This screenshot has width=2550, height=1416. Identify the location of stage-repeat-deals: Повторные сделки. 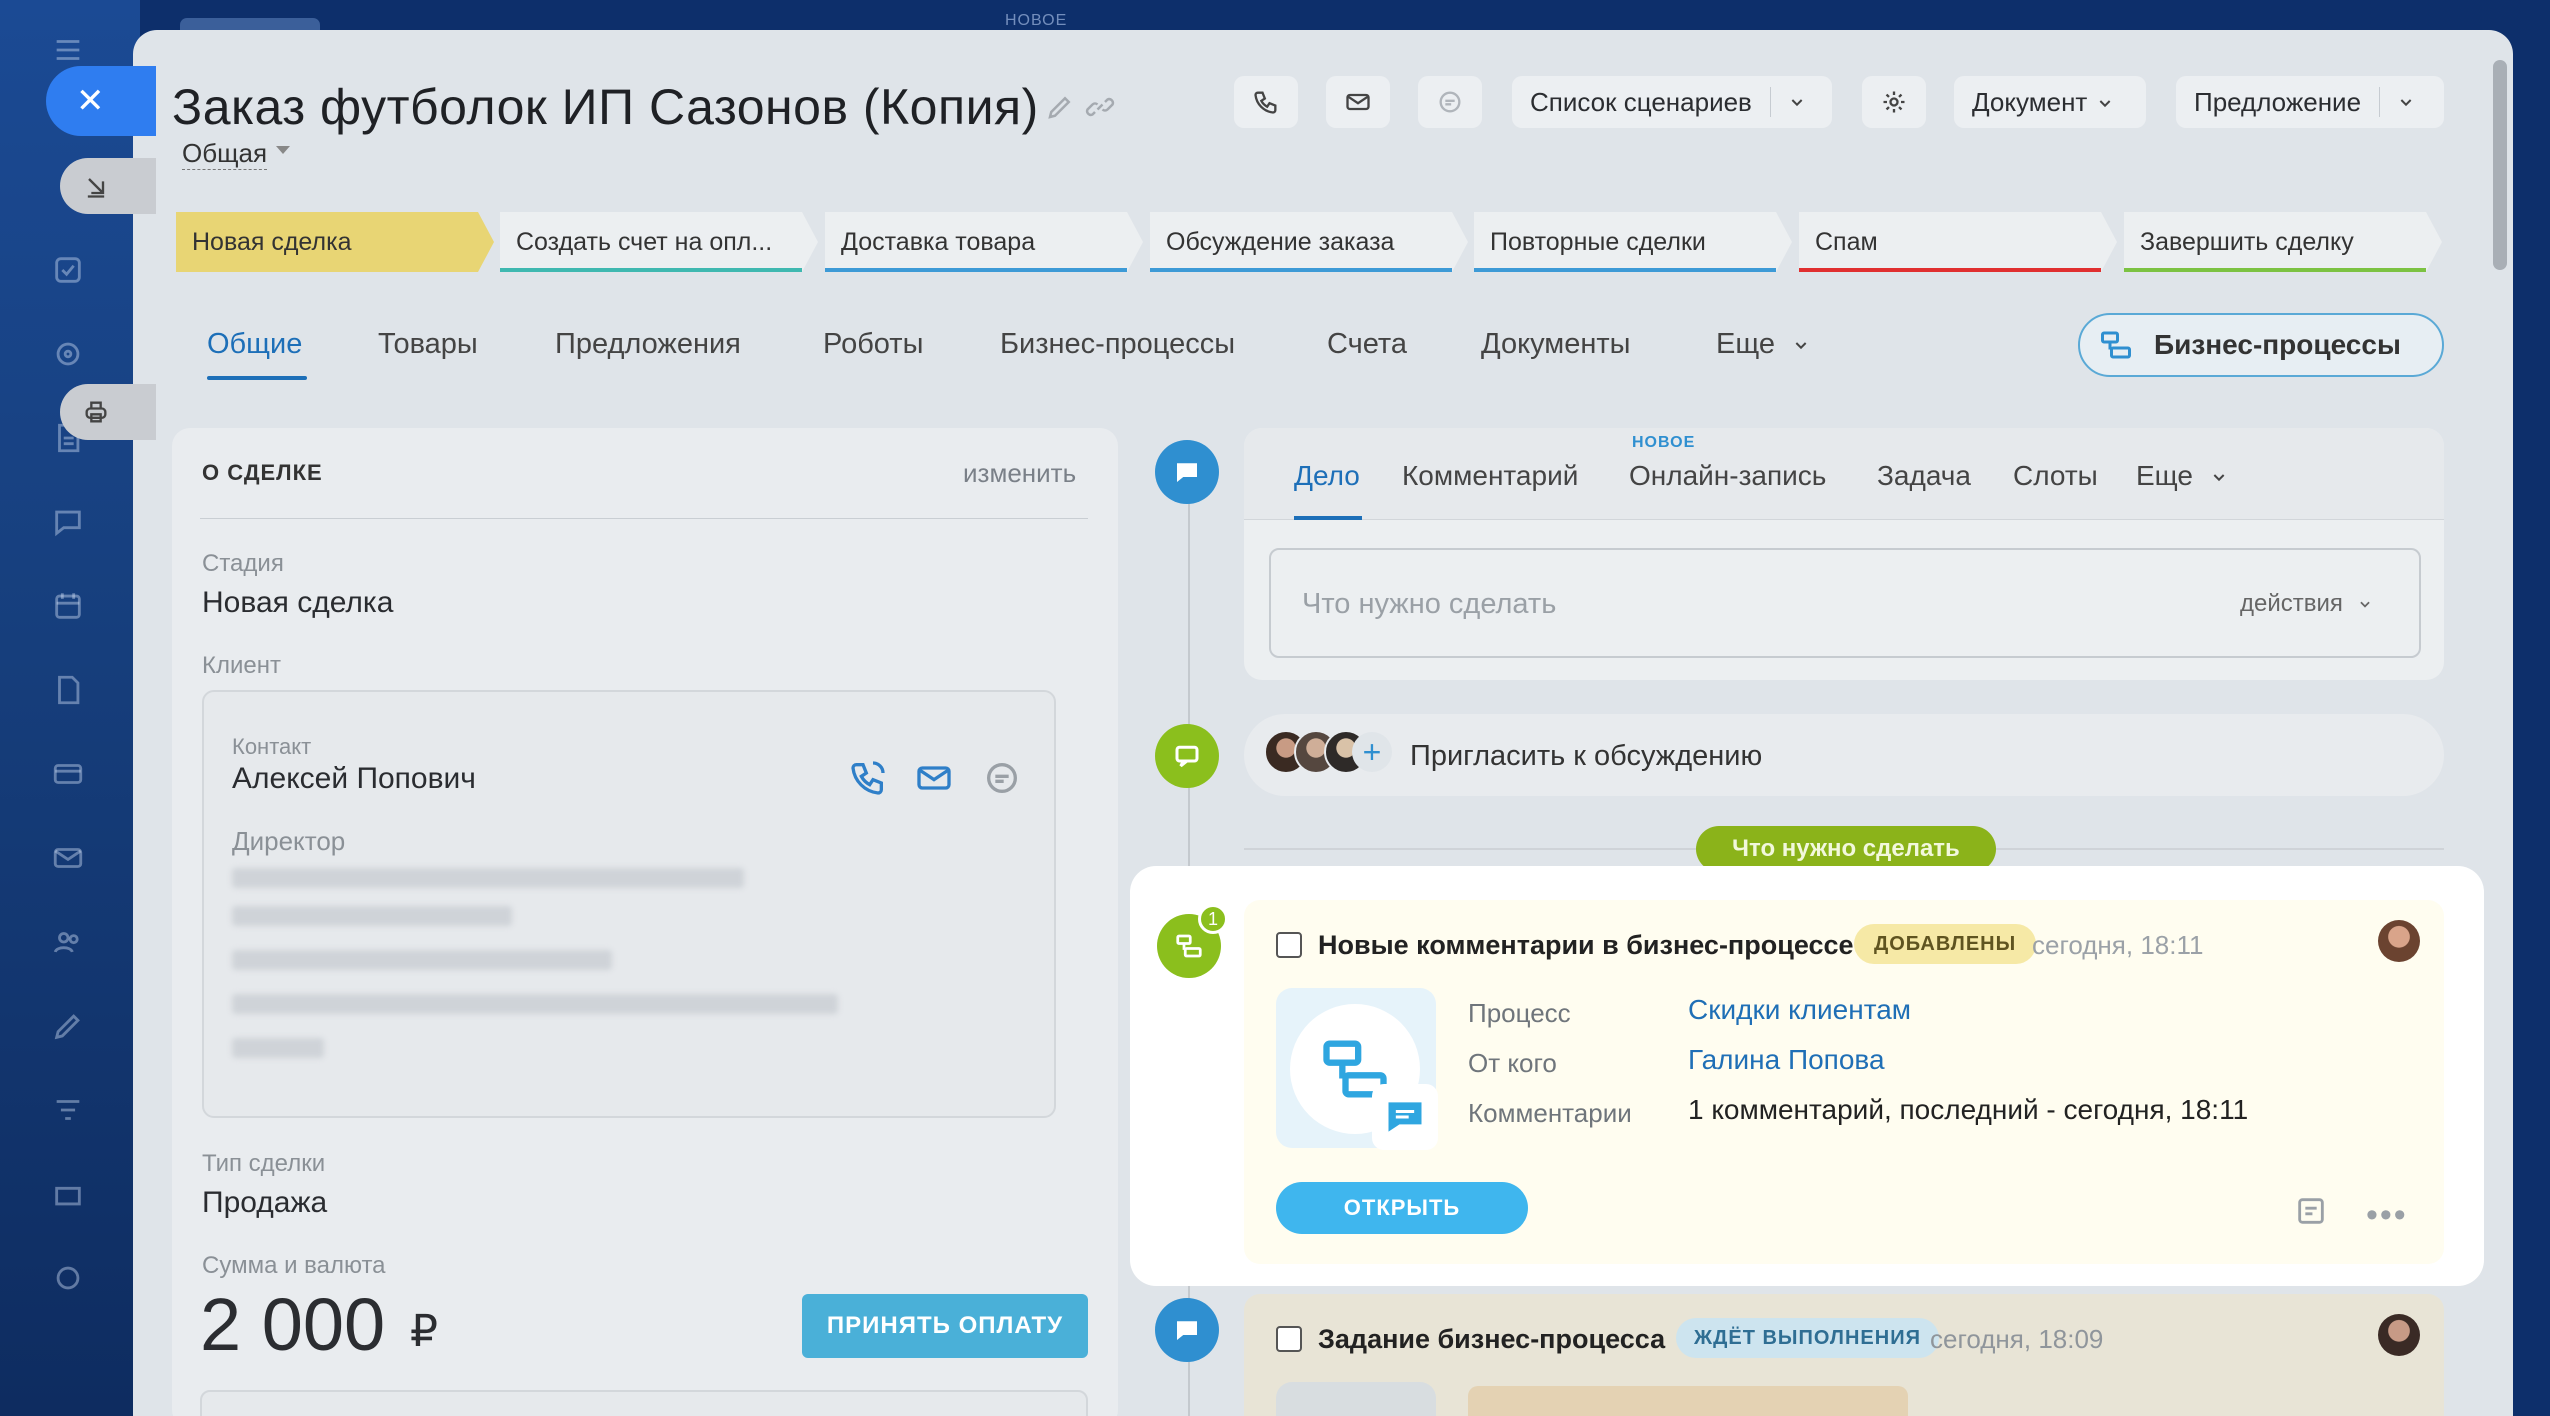
(1633, 242).